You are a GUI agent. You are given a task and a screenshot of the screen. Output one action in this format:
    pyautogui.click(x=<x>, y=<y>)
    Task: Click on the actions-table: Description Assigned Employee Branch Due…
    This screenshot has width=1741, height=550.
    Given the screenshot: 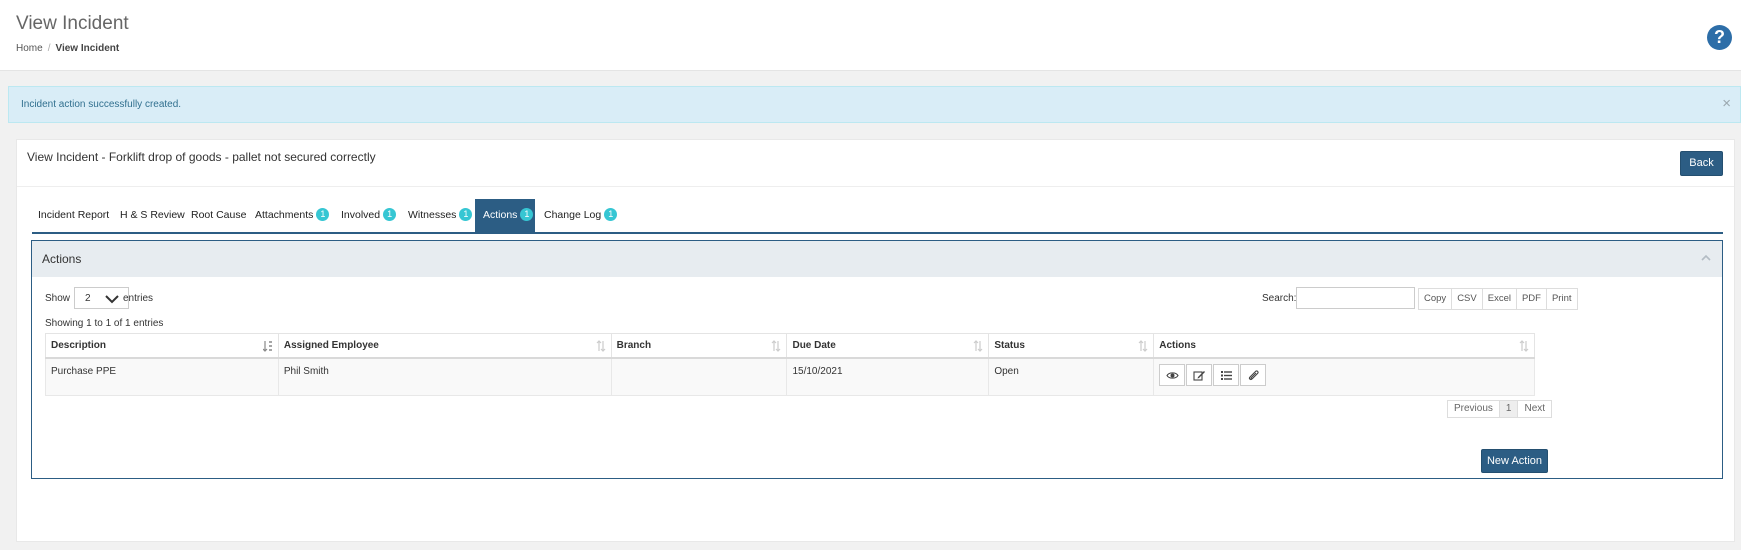 What is the action you would take?
    pyautogui.click(x=790, y=364)
    